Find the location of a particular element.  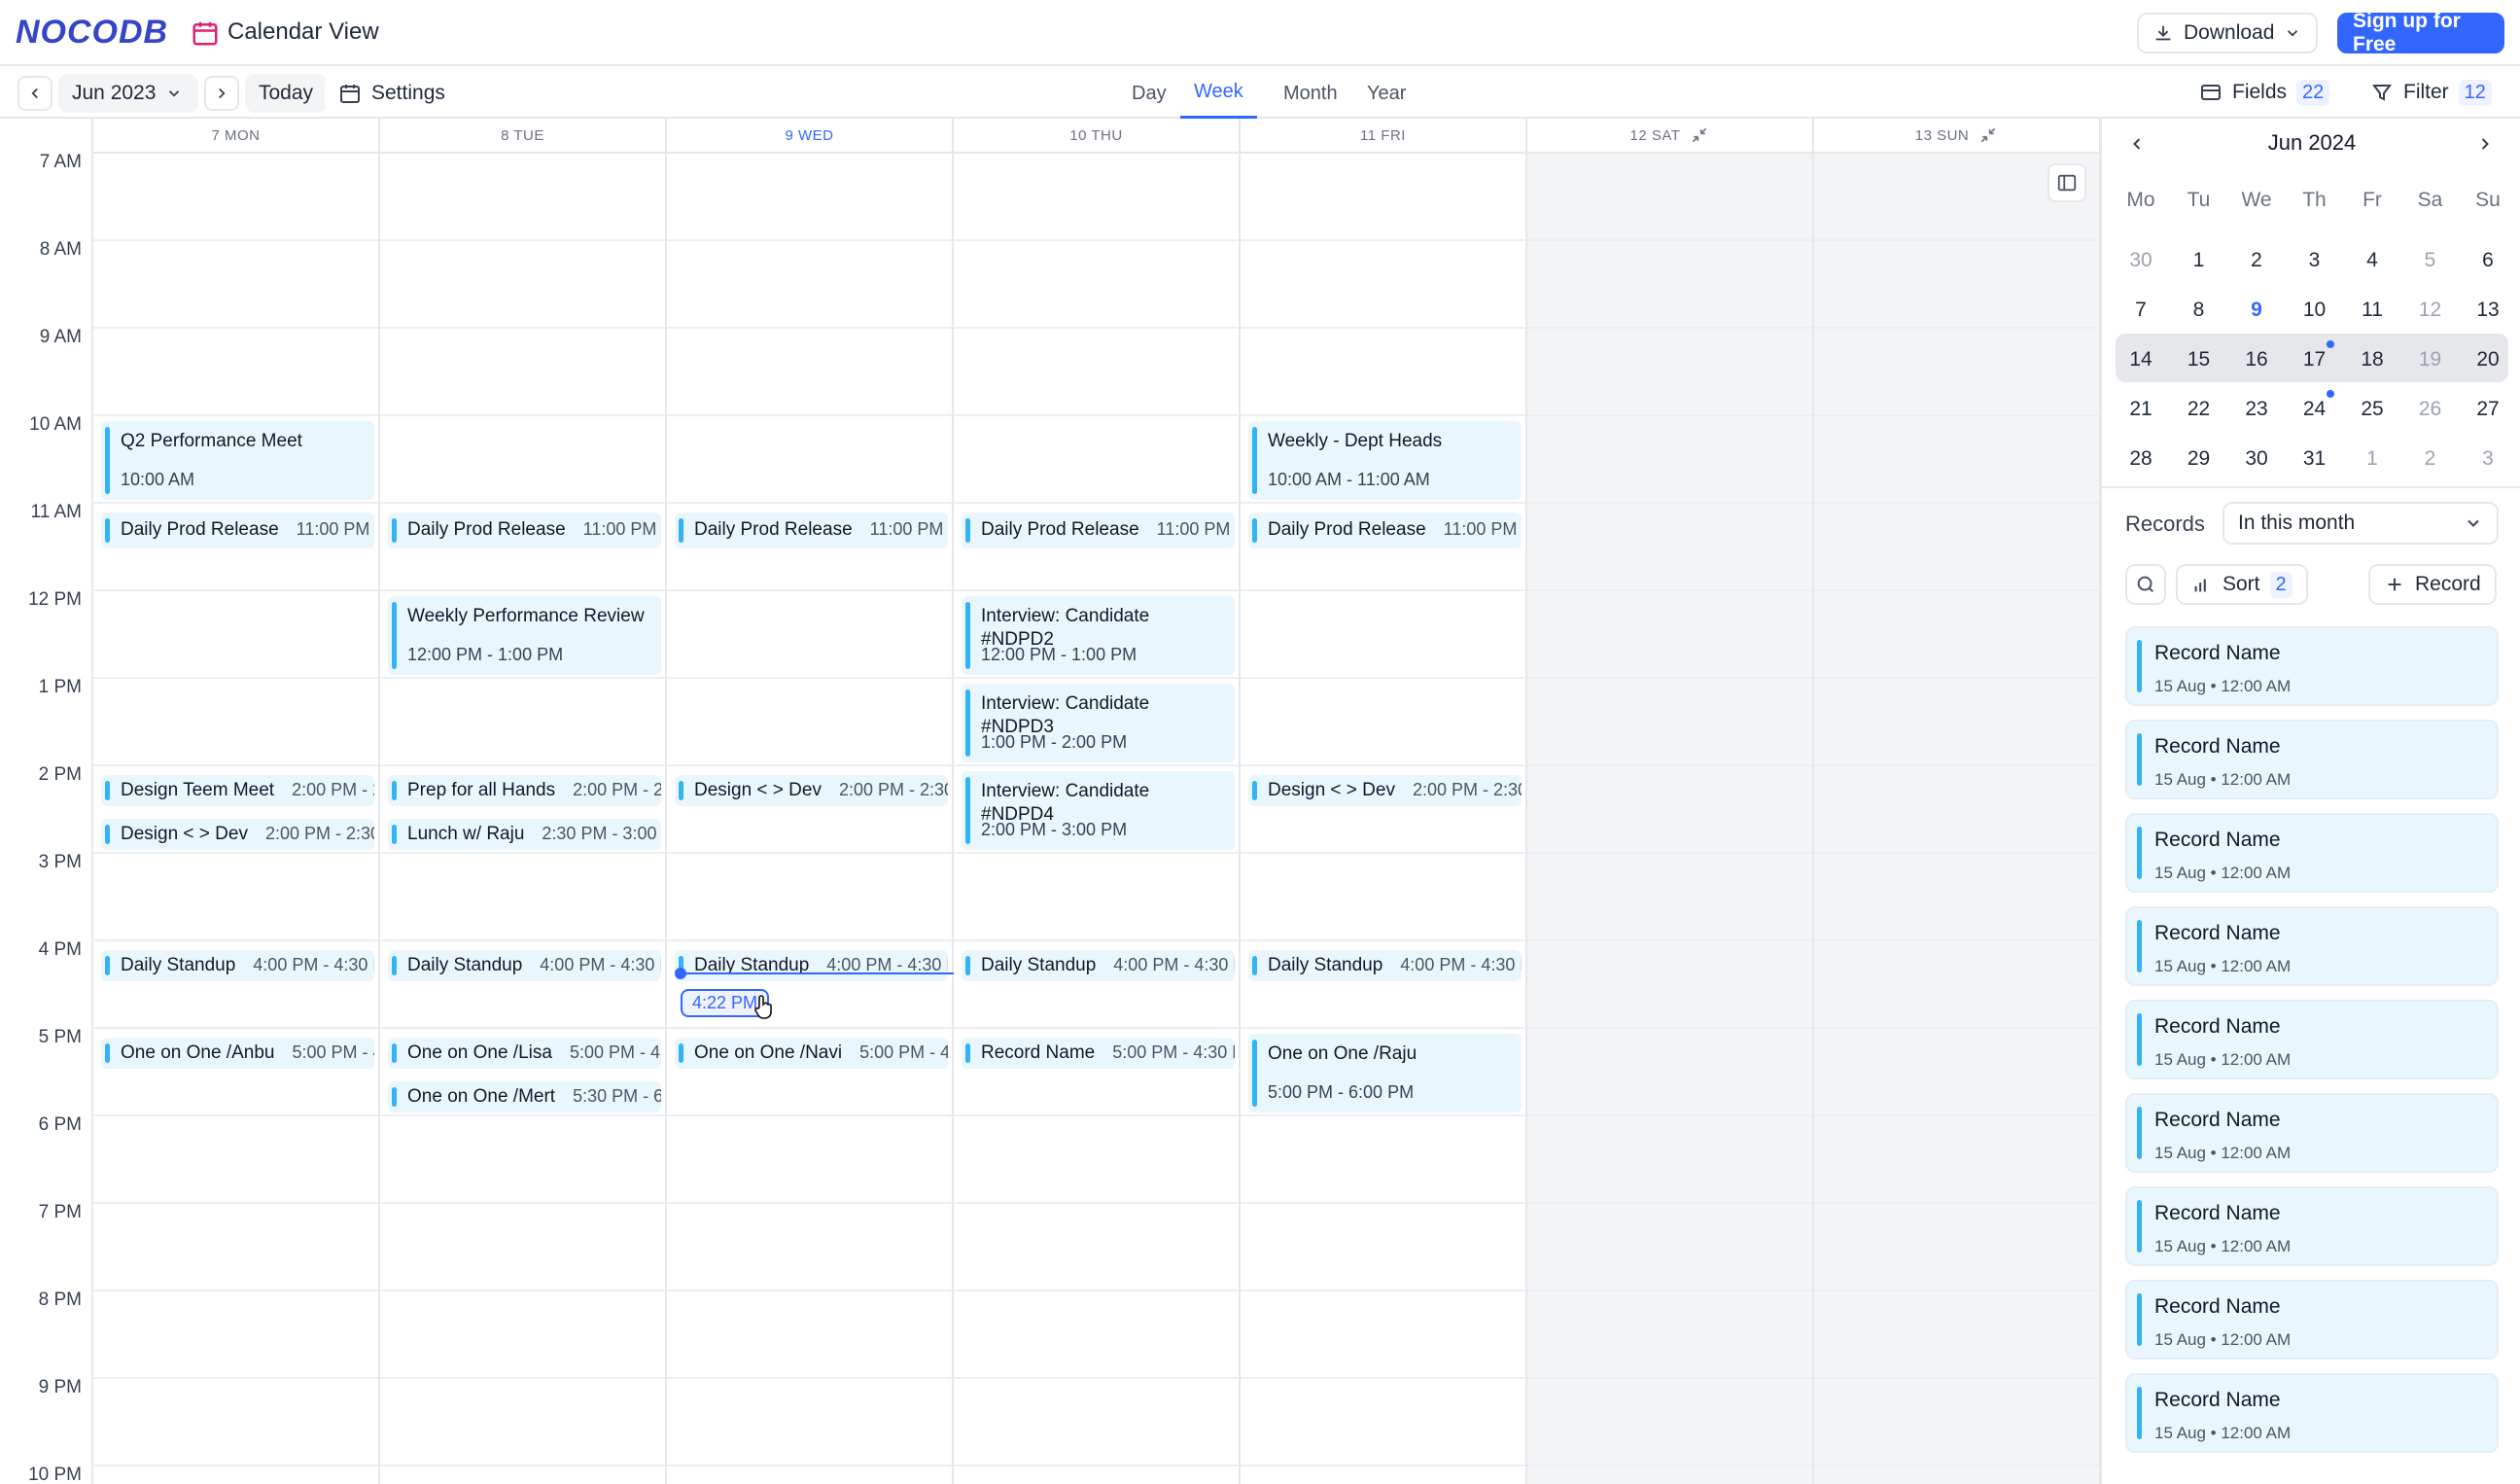

event-card: Record Name 5:00 PM - 4:30 PM is located at coordinates (1098, 1054).